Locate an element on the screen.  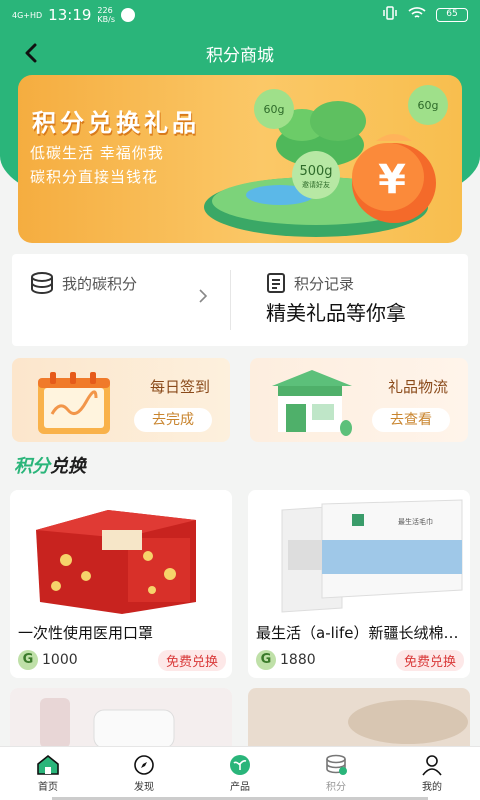
banner-subtitle: 低碳生活 幸福你我 碳积分直接当钱花 is located at coordinates (97, 165).